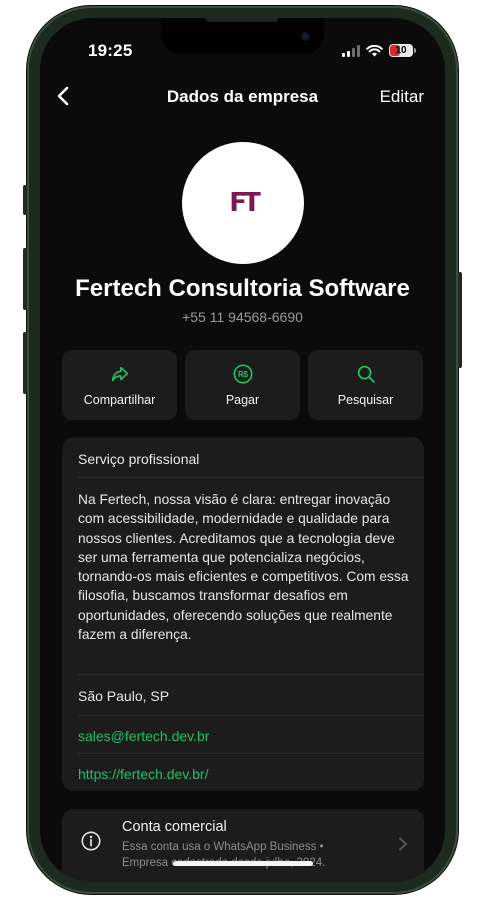  Describe the element at coordinates (243, 863) in the screenshot. I see `home-indicator` at that location.